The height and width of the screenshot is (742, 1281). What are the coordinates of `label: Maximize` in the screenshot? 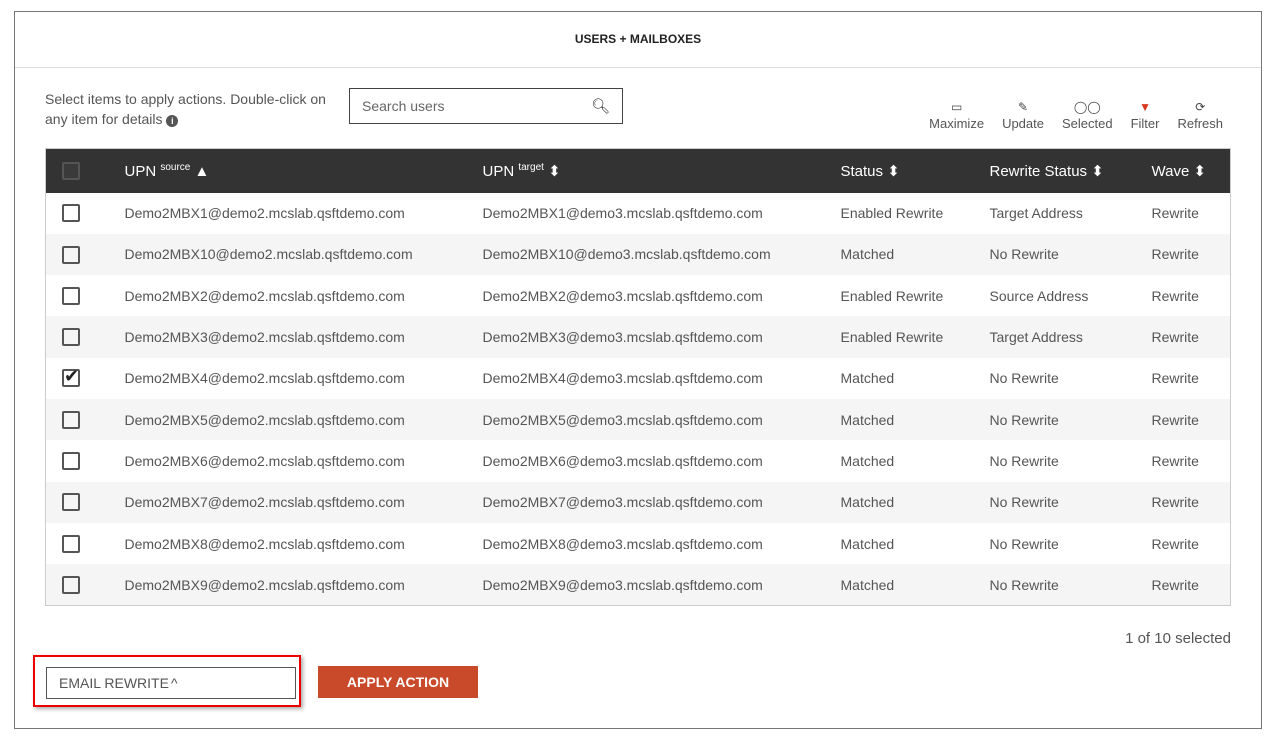 It's located at (957, 123).